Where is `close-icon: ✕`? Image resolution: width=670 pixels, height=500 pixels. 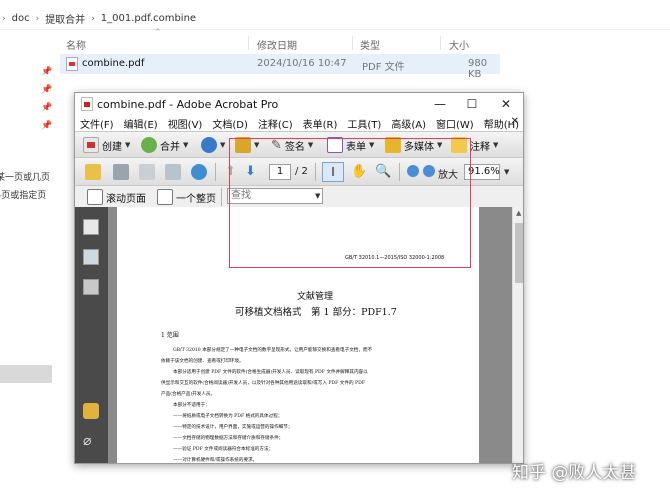
close-icon: ✕ is located at coordinates (506, 104).